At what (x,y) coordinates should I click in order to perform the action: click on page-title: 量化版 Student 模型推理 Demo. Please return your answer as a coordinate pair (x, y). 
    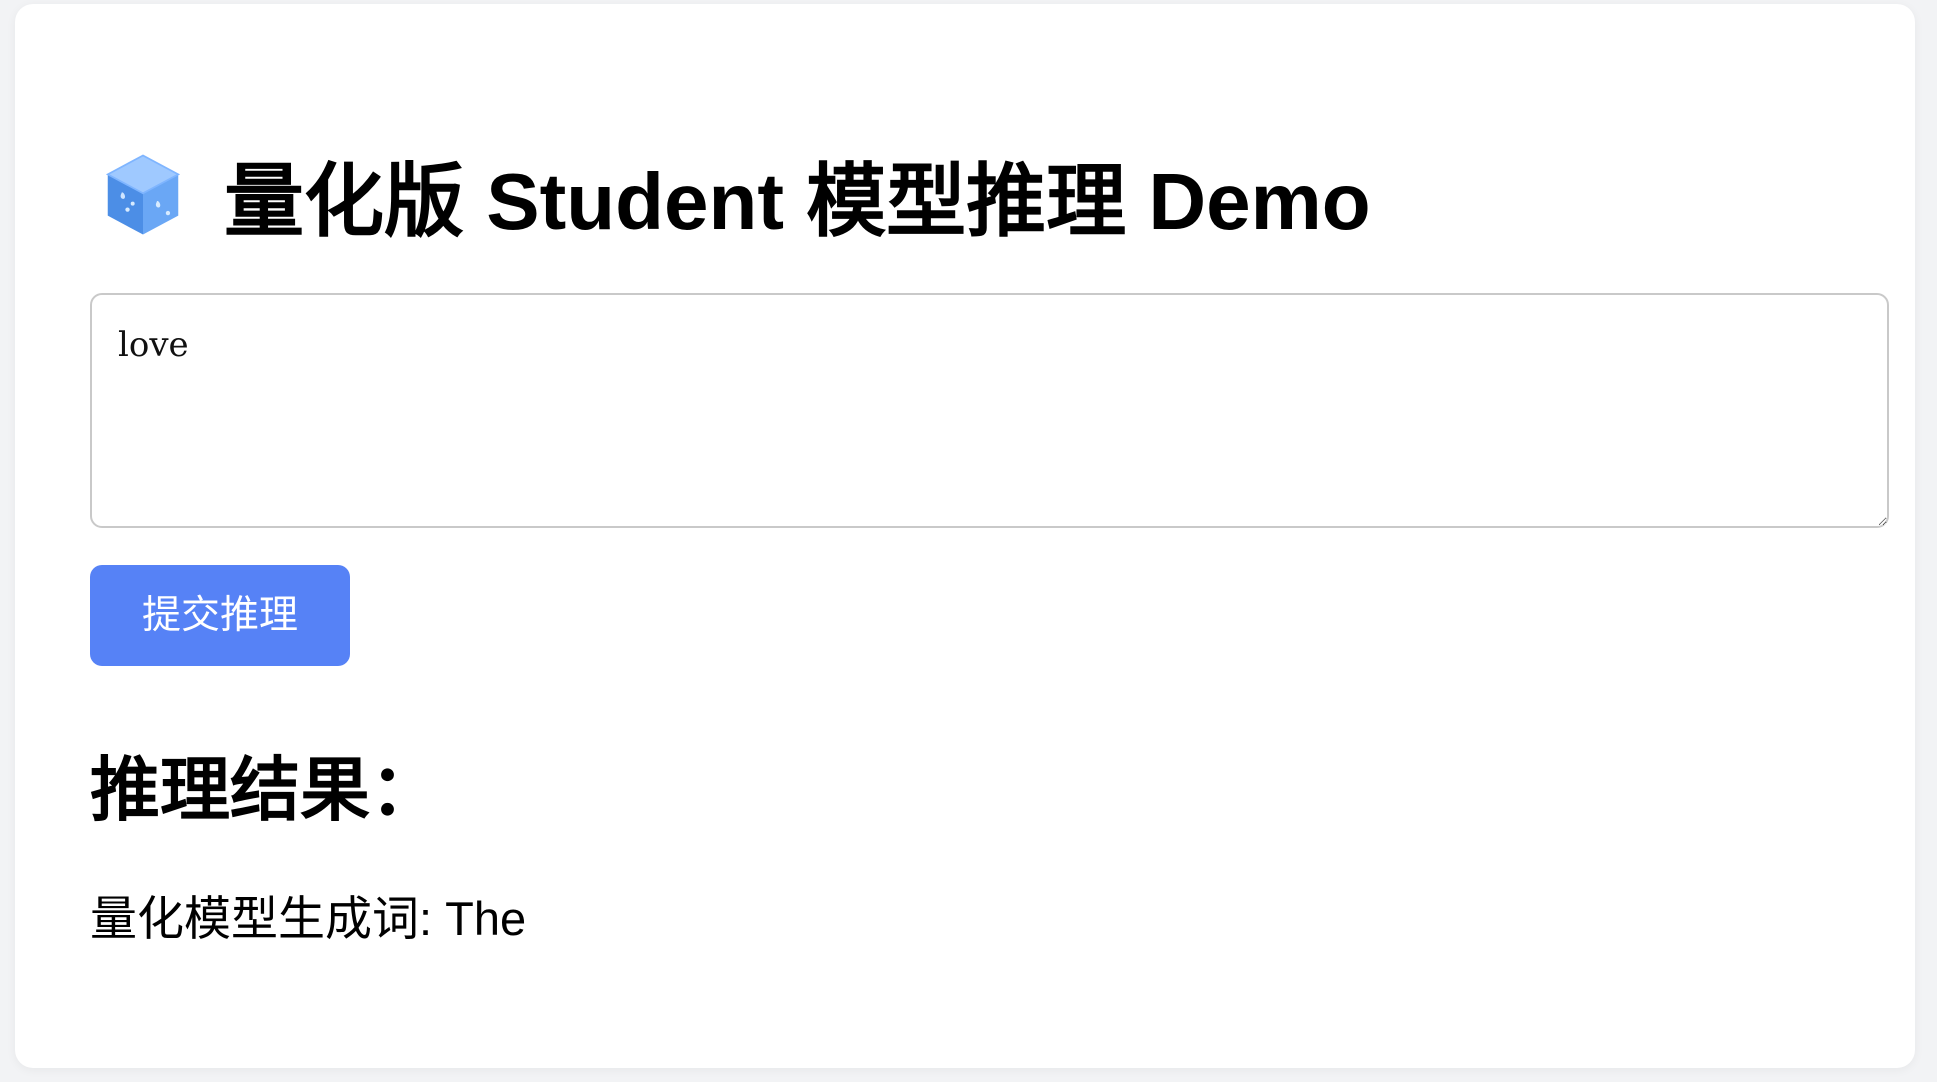
    Looking at the image, I should click on (735, 195).